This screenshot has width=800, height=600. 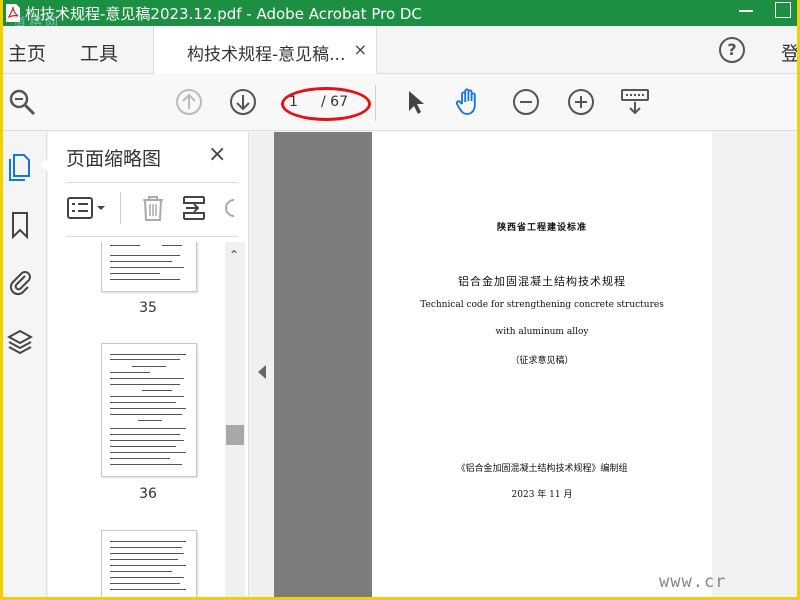 I want to click on panel-collapse-handle, so click(x=262, y=364).